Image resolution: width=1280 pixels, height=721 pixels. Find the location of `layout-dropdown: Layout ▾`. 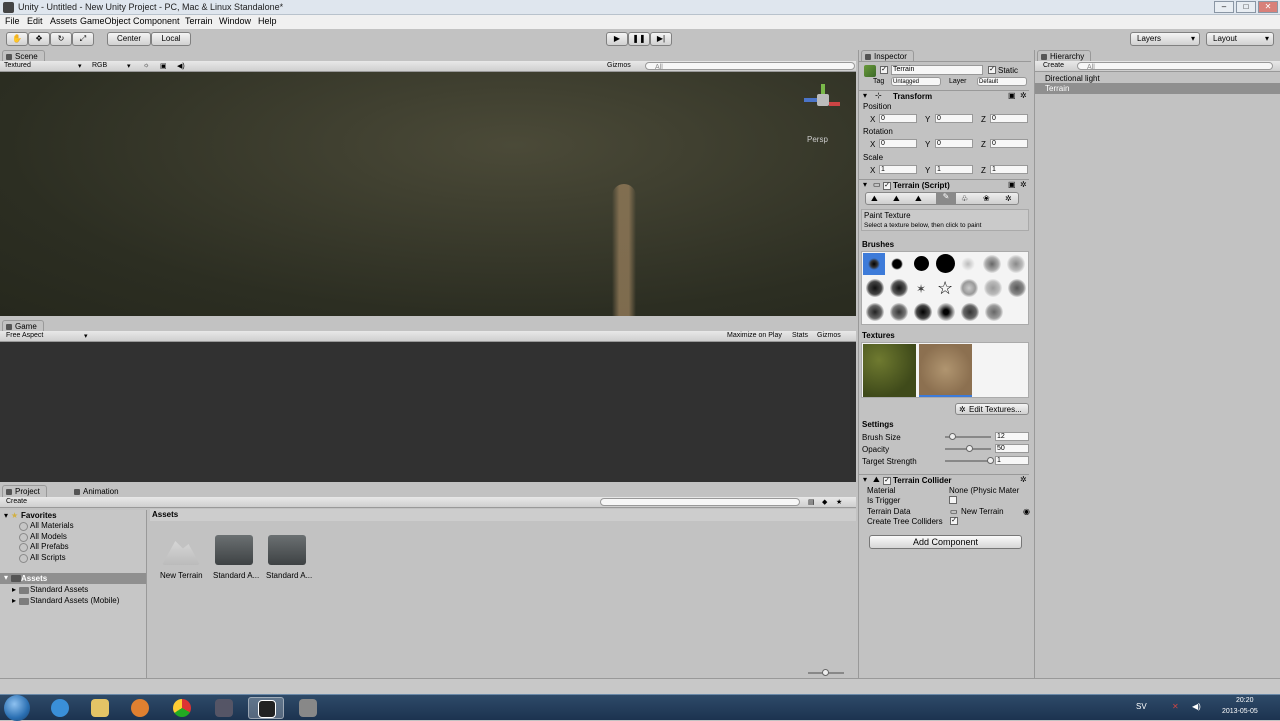

layout-dropdown: Layout ▾ is located at coordinates (1240, 39).